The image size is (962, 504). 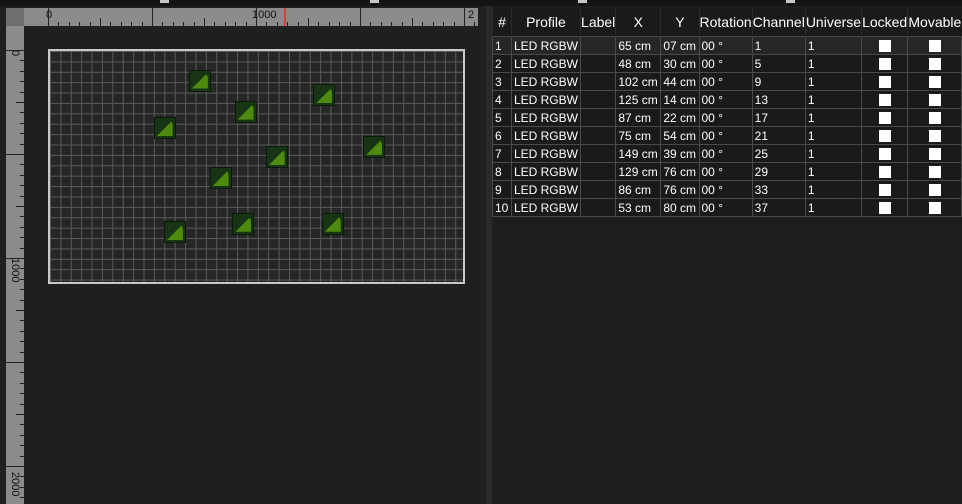 What do you see at coordinates (680, 81) in the screenshot?
I see `cell-y: 44 cm` at bounding box center [680, 81].